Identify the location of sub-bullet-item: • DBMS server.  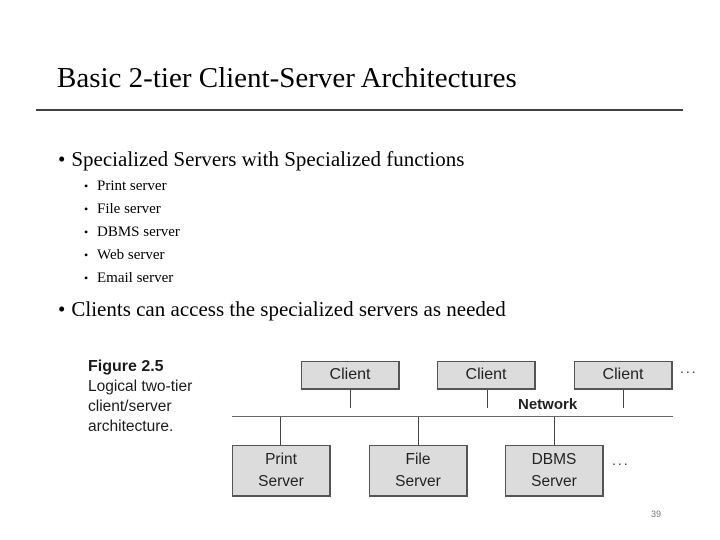
(132, 232).